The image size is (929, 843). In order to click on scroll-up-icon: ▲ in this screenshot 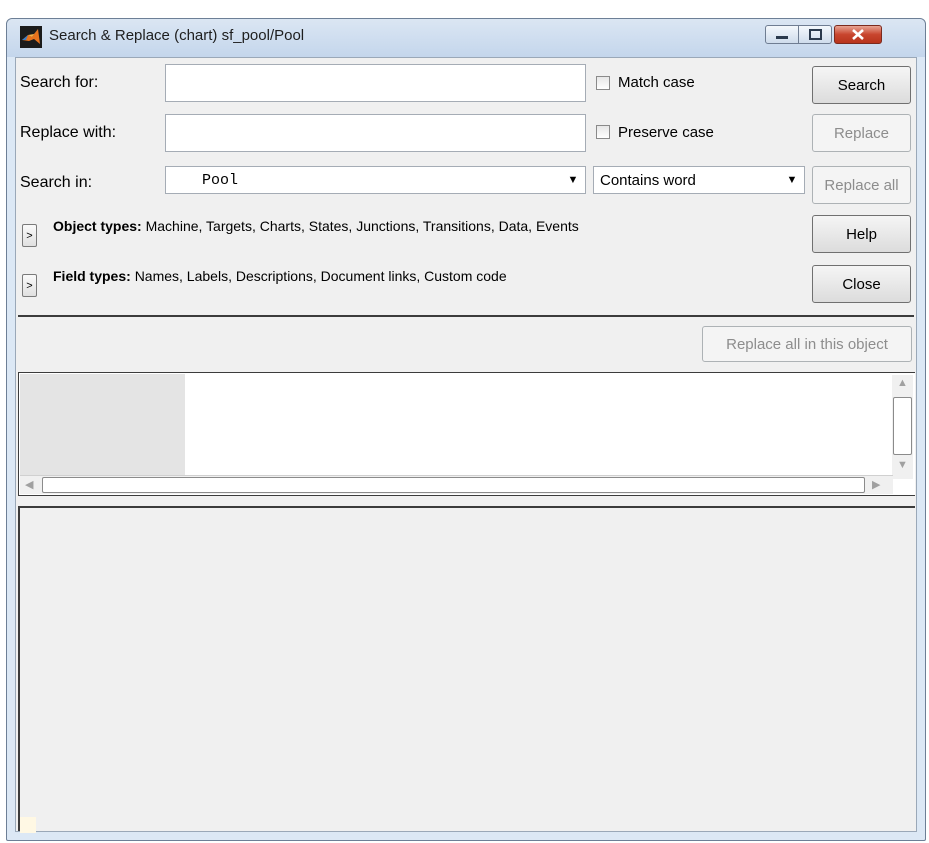, I will do `click(902, 383)`.